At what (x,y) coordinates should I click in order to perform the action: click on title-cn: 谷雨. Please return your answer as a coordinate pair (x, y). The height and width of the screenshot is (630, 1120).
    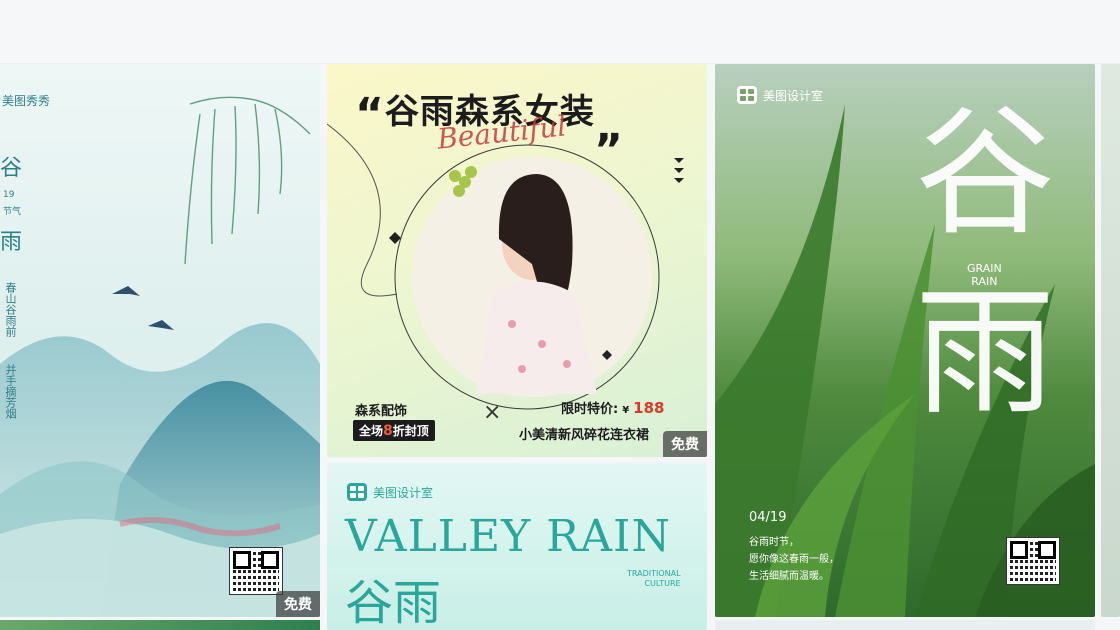
    Looking at the image, I should click on (393, 602).